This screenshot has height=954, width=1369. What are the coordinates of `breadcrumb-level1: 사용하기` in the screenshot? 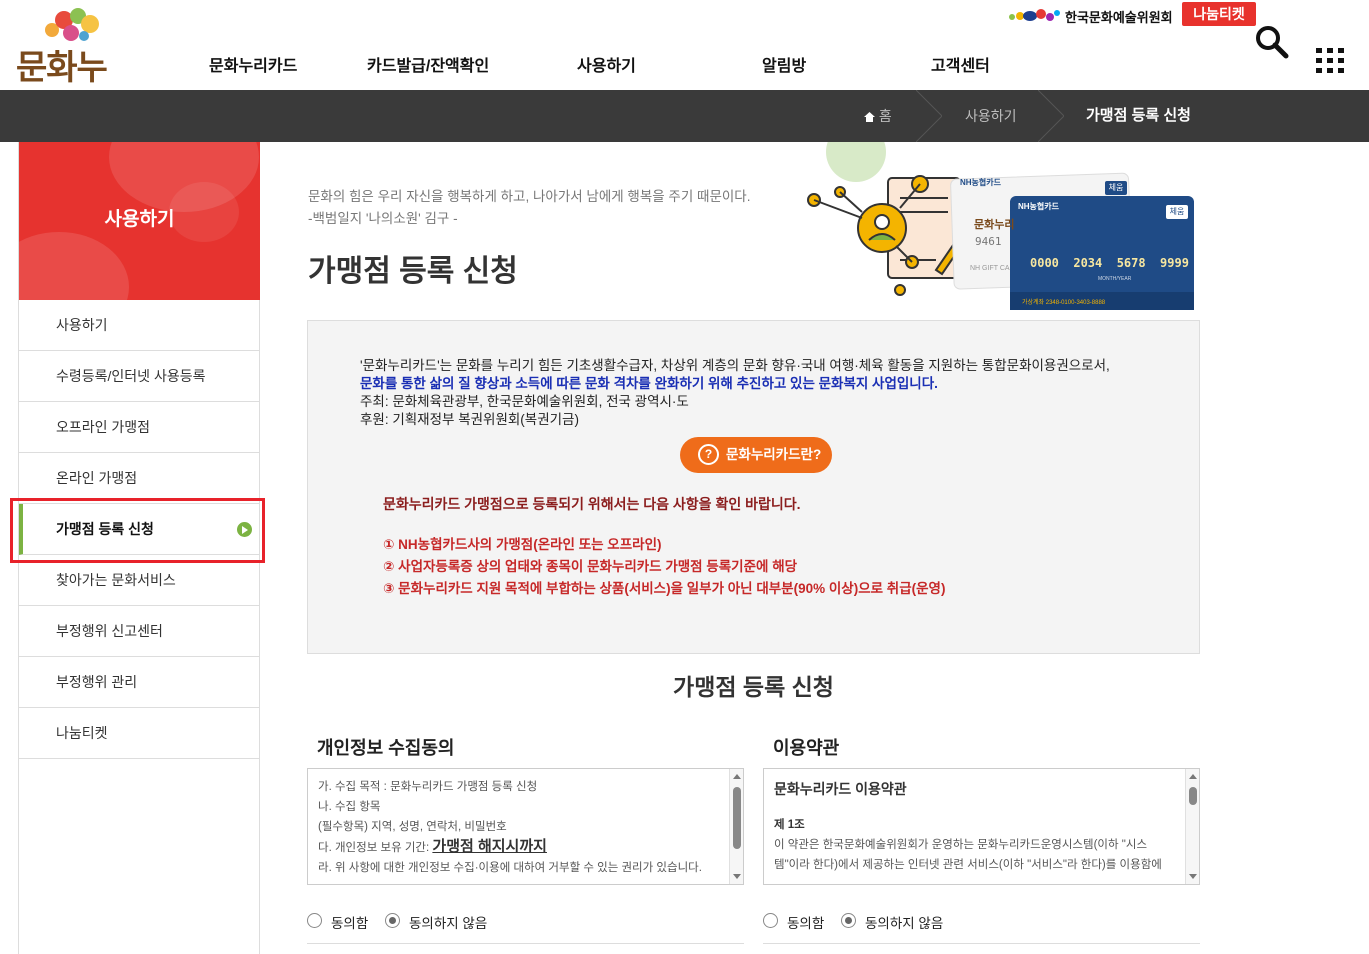 It's located at (991, 116).